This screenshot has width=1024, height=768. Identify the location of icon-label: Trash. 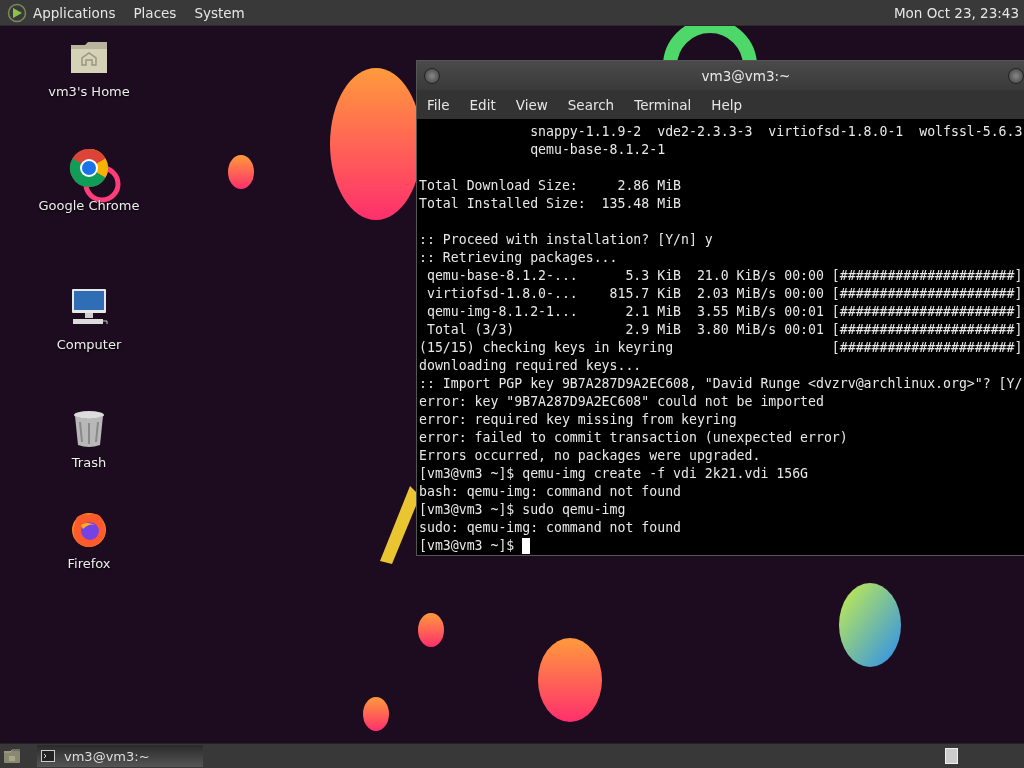
(89, 462).